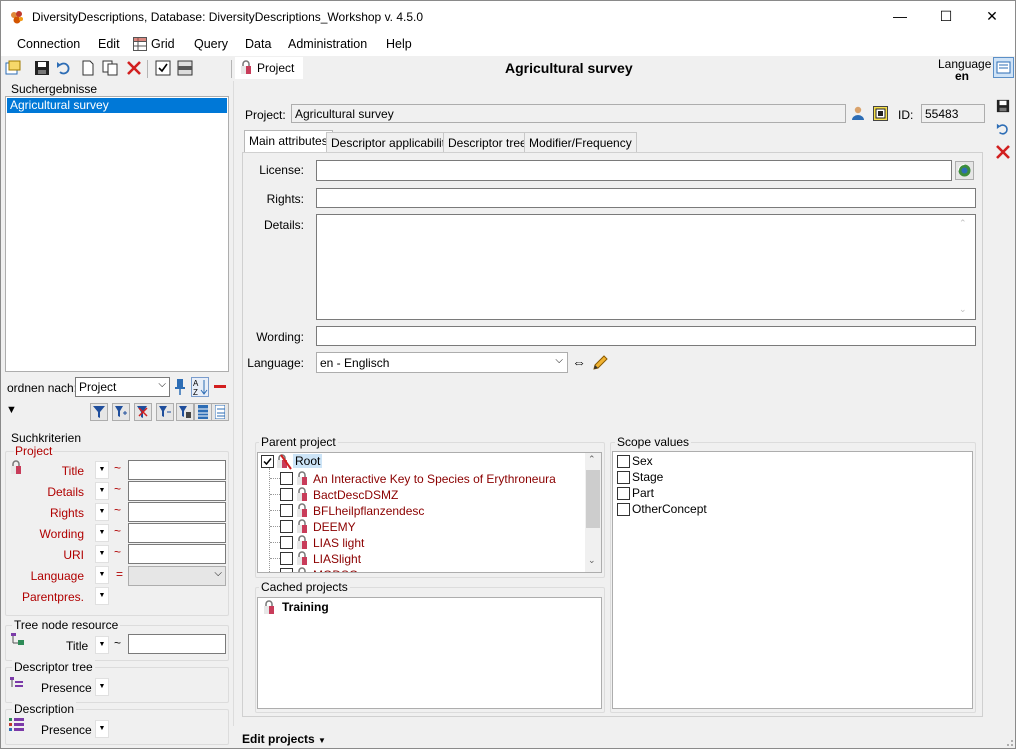 This screenshot has height=749, width=1016. Describe the element at coordinates (487, 142) in the screenshot. I see `tab-descriptor-tree: Descriptor tree` at that location.